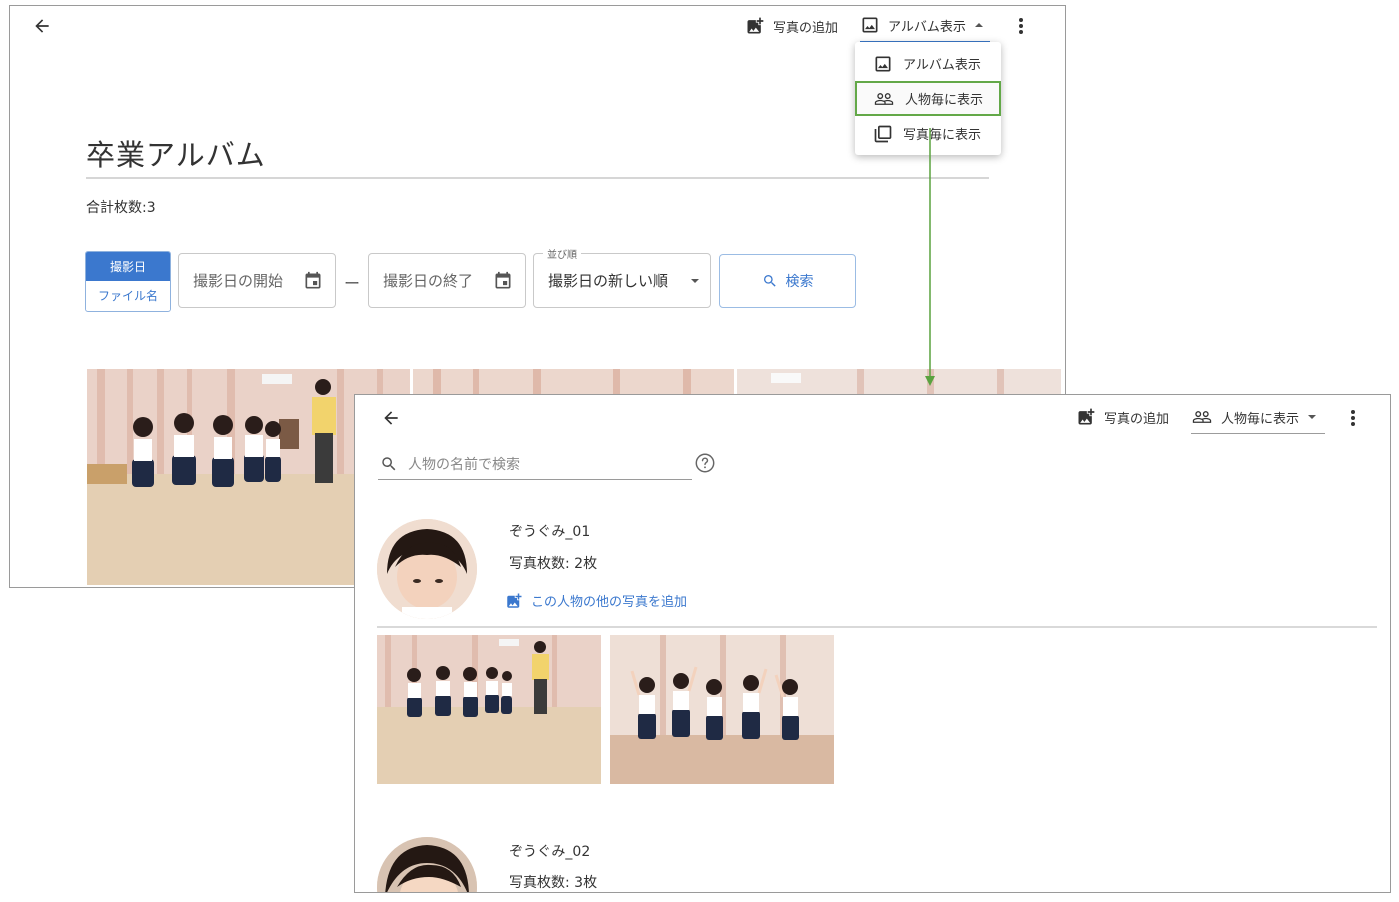 The width and height of the screenshot is (1399, 902). I want to click on view-mode-select: アルバム表示, so click(925, 29).